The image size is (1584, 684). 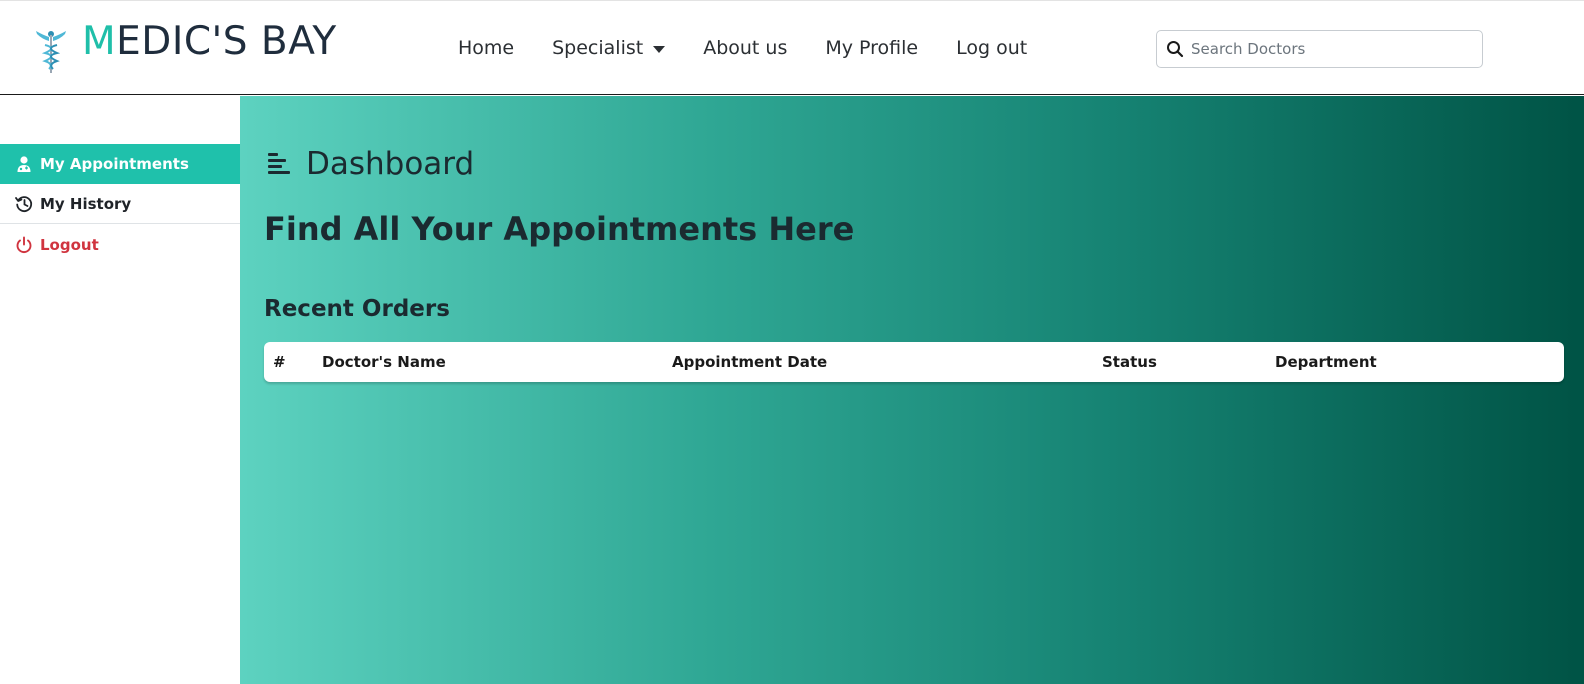 I want to click on search-box, so click(x=1319, y=49).